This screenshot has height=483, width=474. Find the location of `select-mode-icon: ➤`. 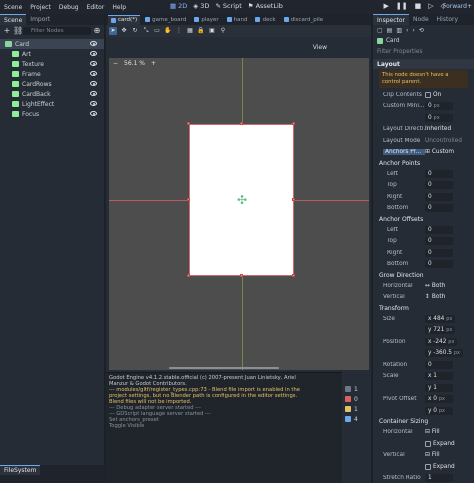

select-mode-icon: ➤ is located at coordinates (113, 31).